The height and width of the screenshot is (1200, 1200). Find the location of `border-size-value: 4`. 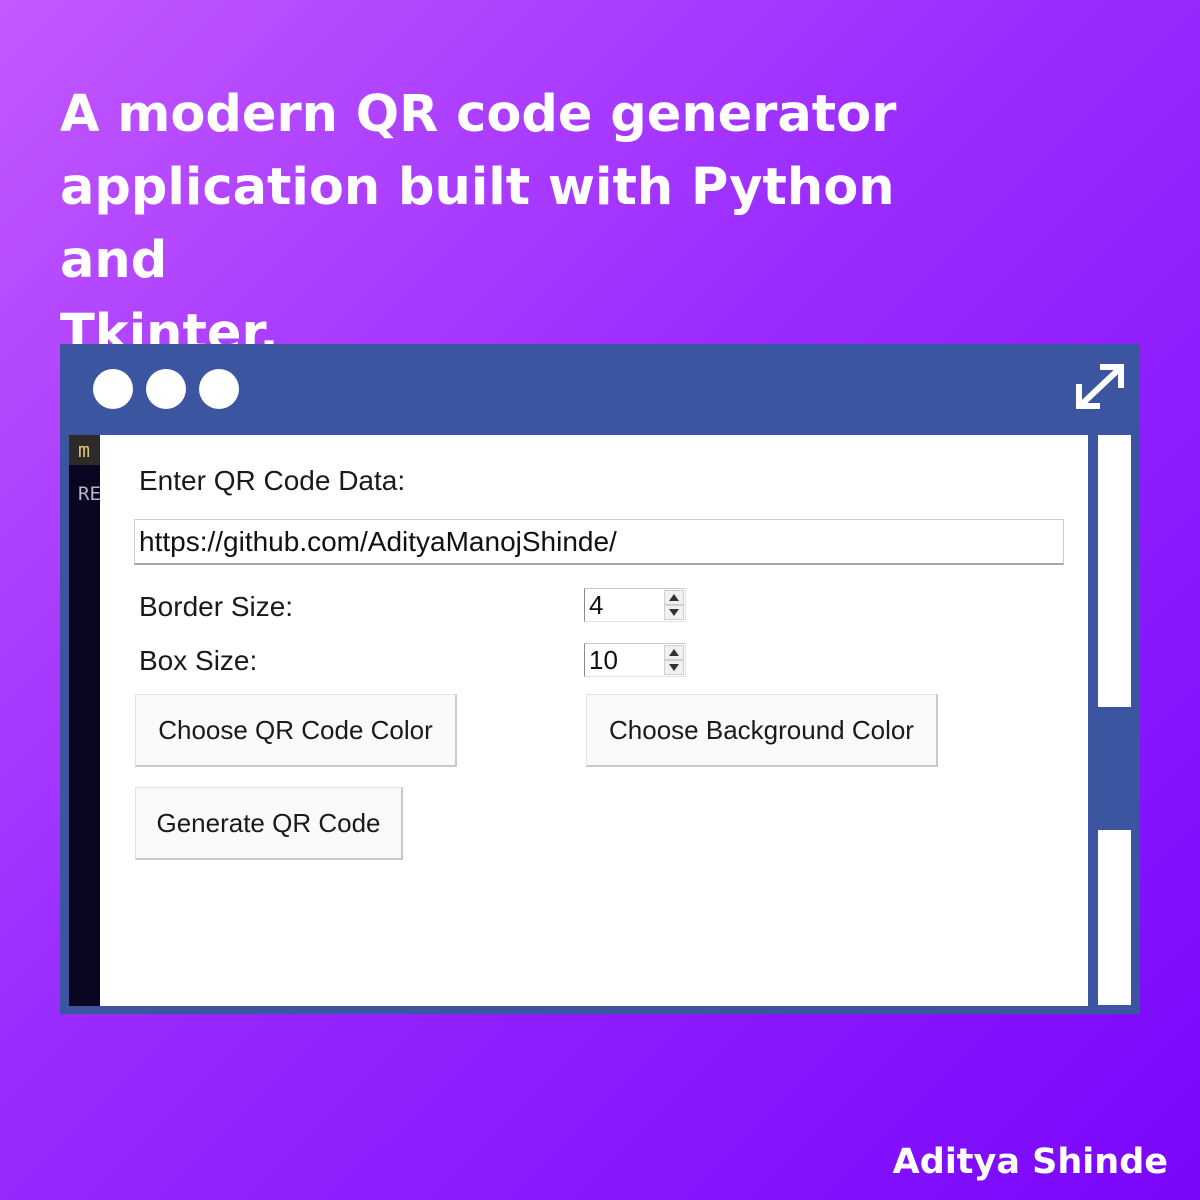

border-size-value: 4 is located at coordinates (596, 605).